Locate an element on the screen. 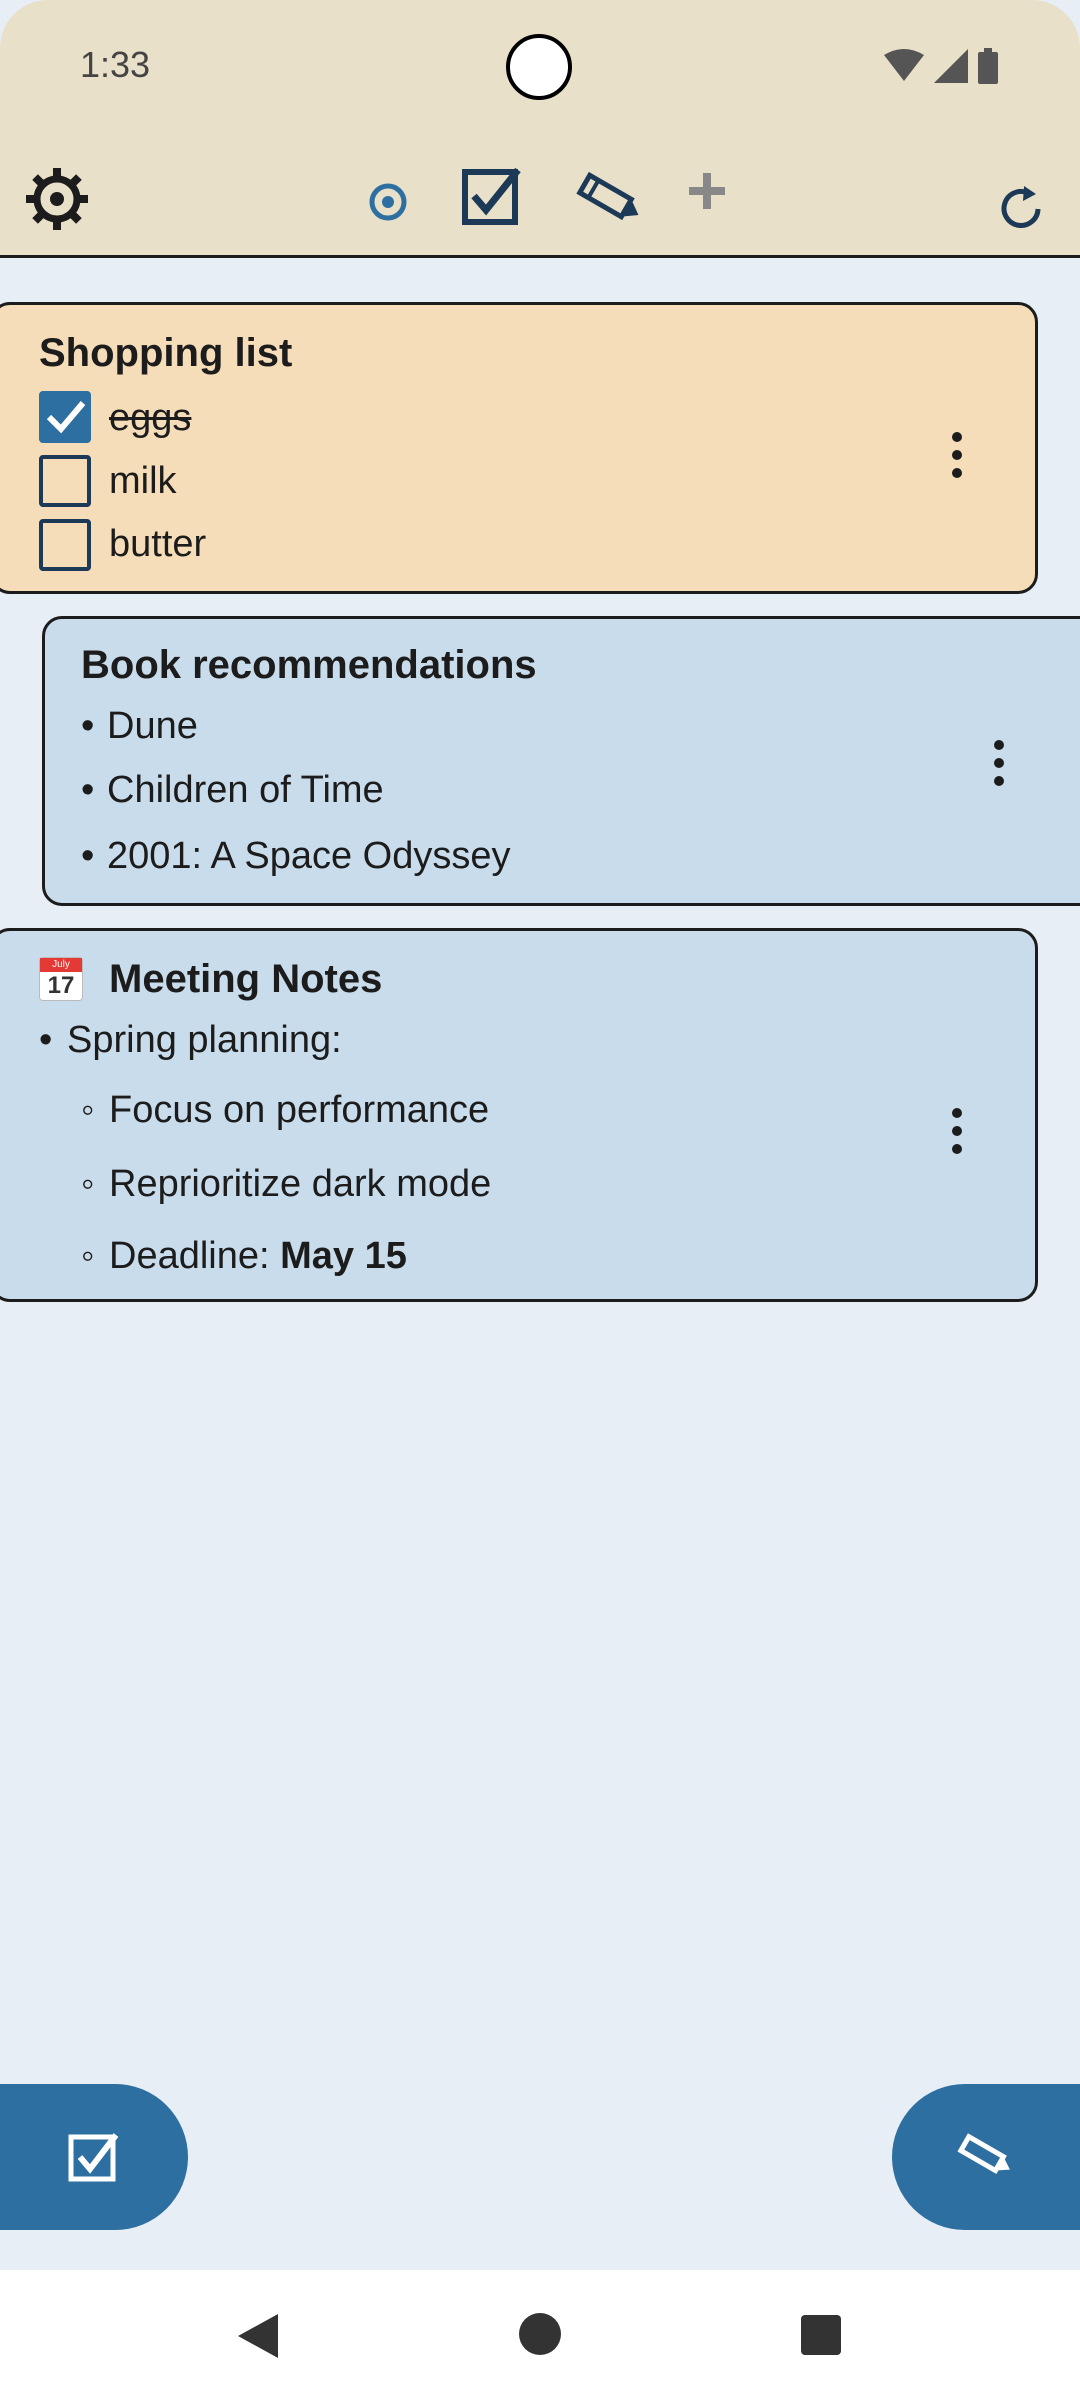 Image resolution: width=1080 pixels, height=2400 pixels. card-title: Shopping list is located at coordinates (166, 353).